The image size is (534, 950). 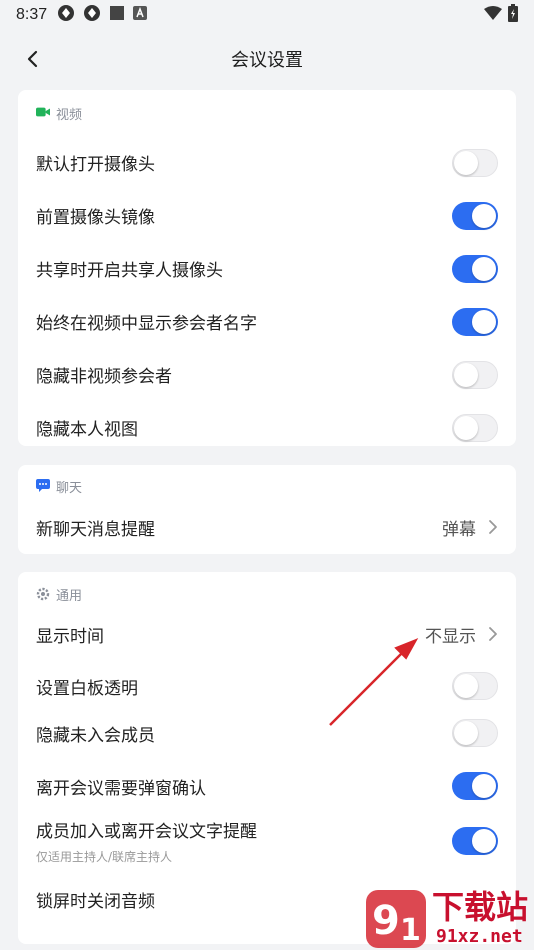 What do you see at coordinates (267, 15) in the screenshot?
I see `status-bar: 8:37` at bounding box center [267, 15].